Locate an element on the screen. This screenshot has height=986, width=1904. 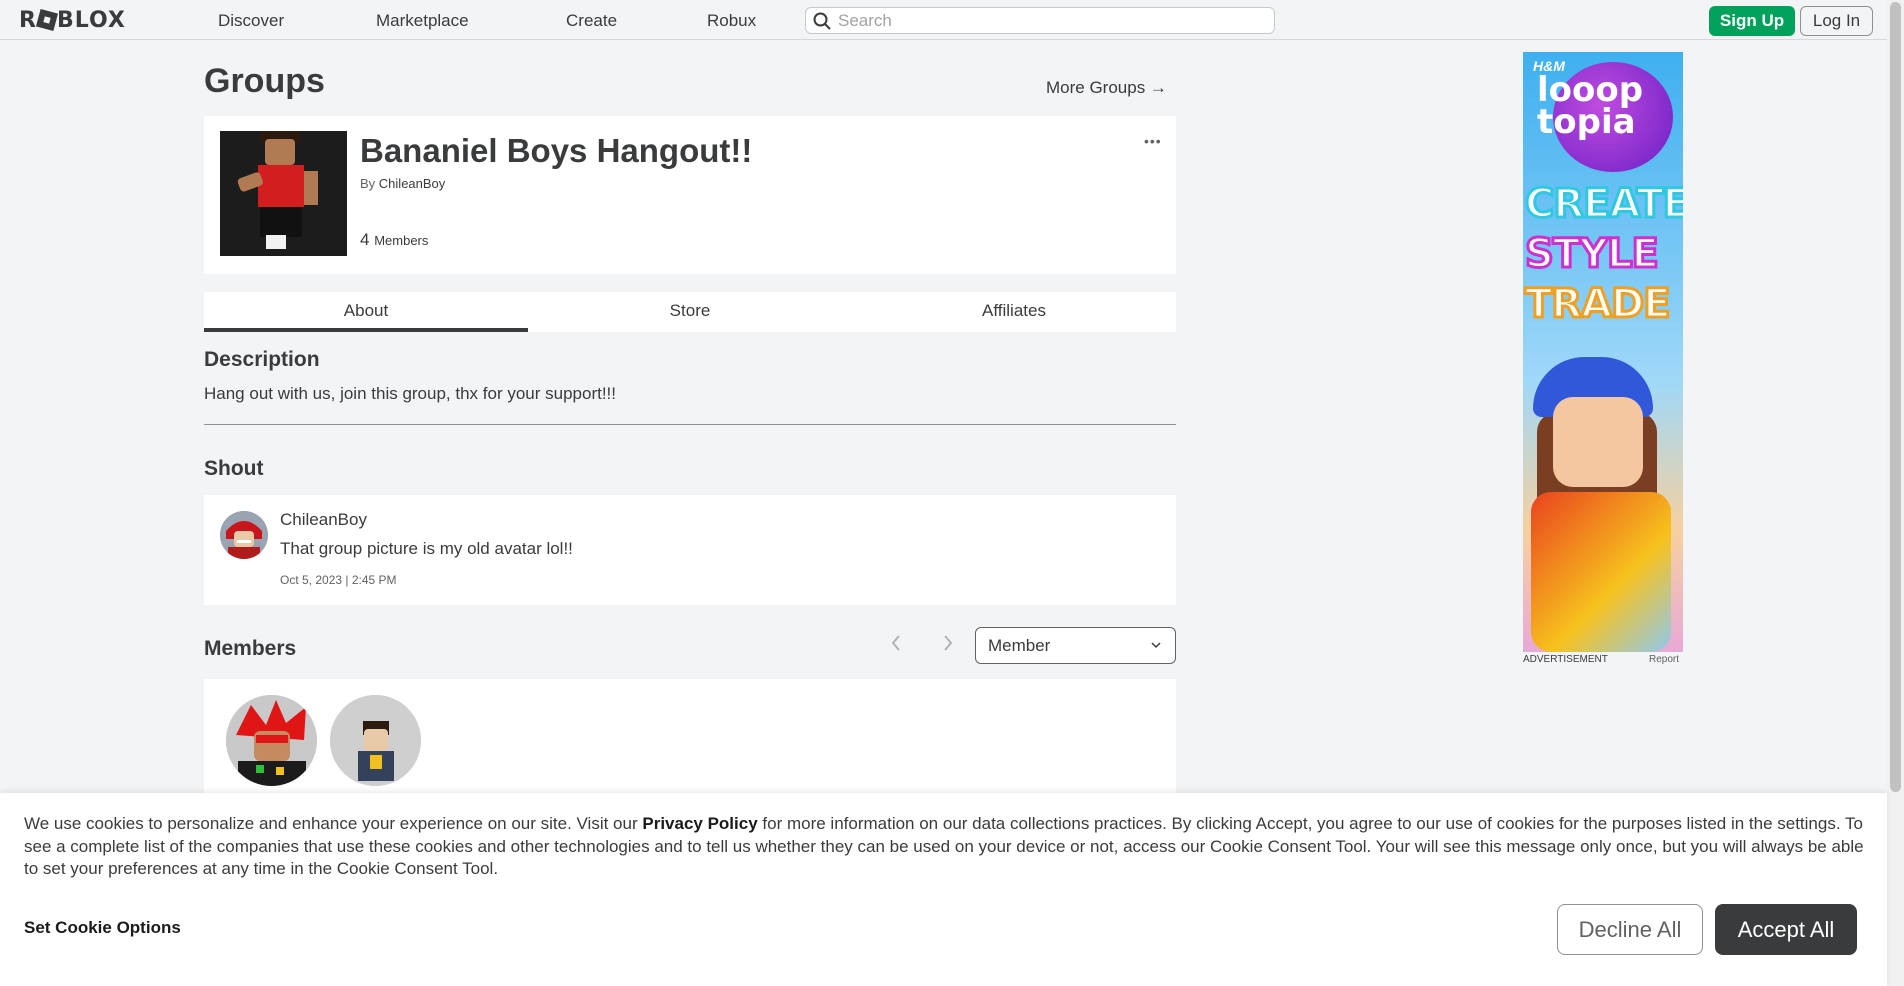
role-select: Member is located at coordinates (1075, 645).